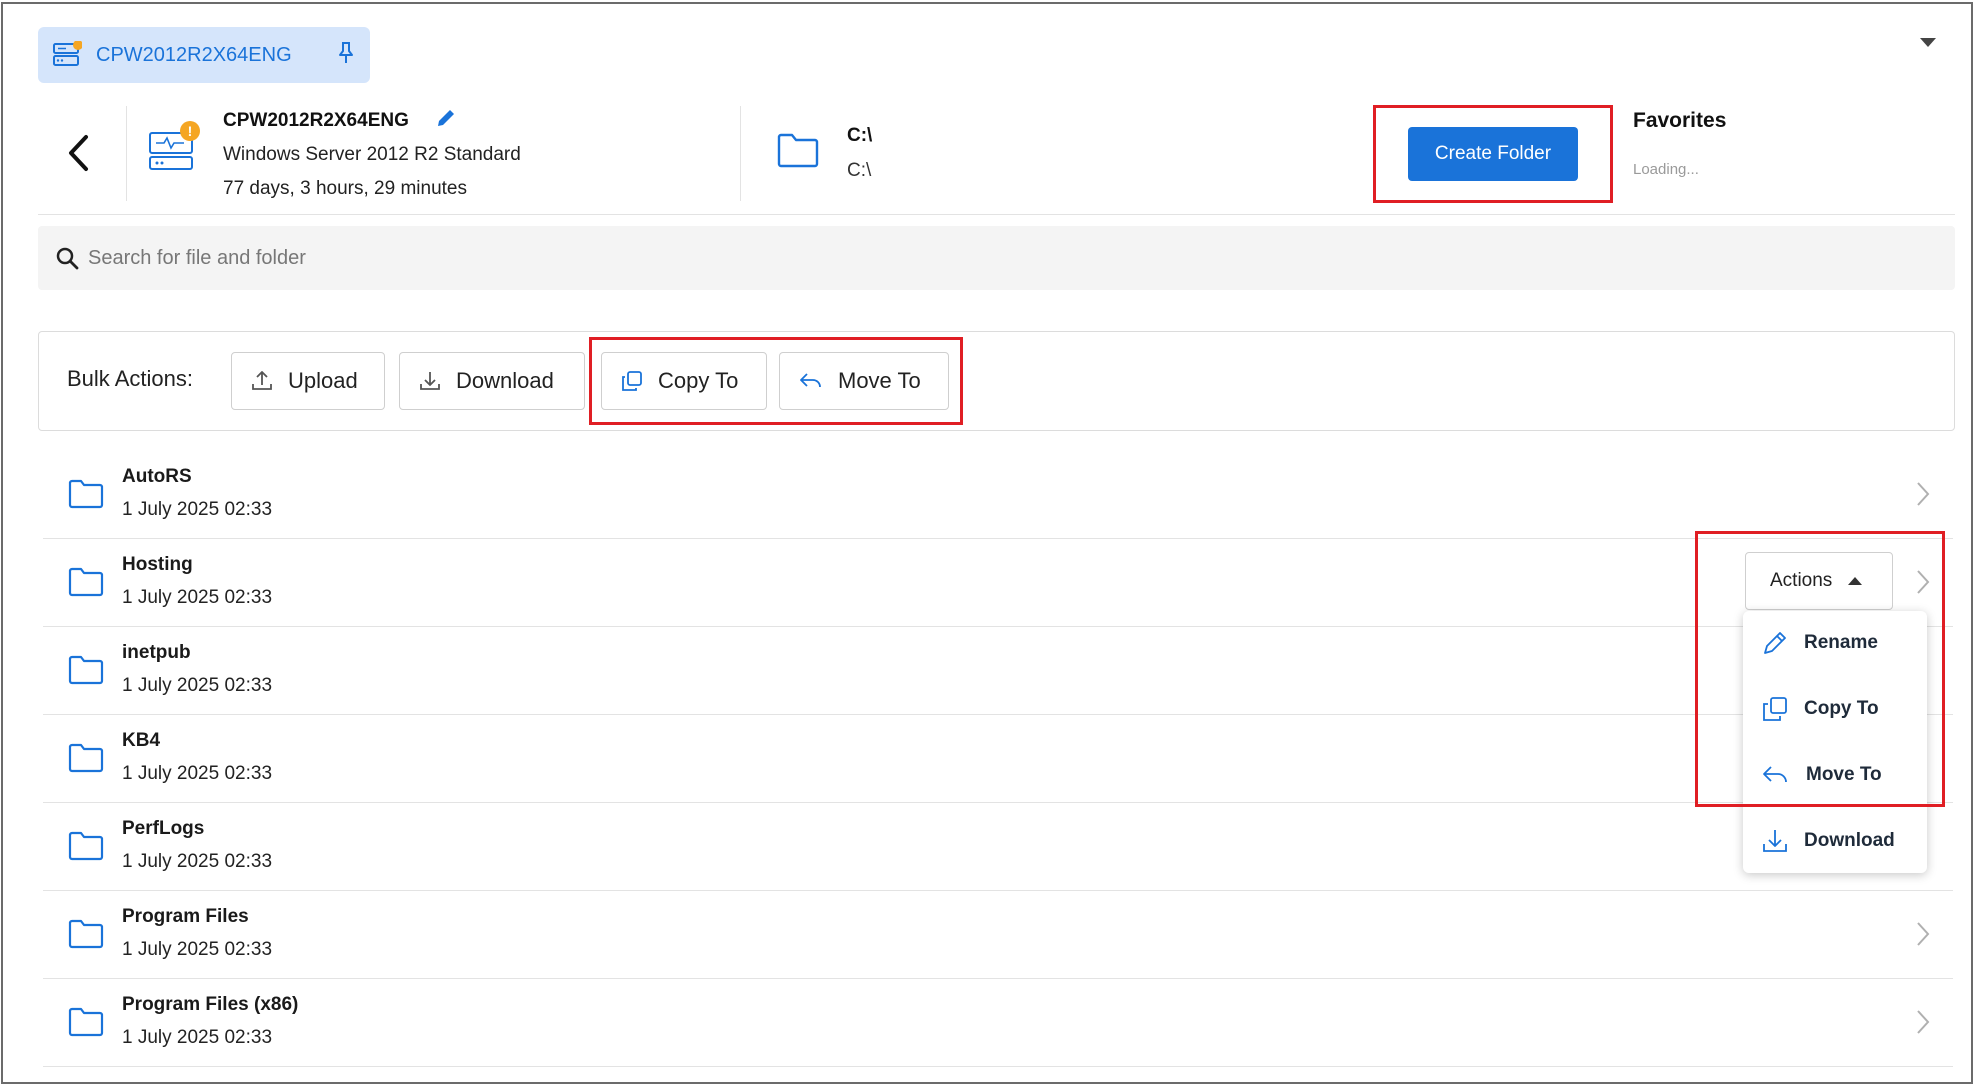  Describe the element at coordinates (698, 380) in the screenshot. I see `bulk-copy-to-label: Copy To` at that location.